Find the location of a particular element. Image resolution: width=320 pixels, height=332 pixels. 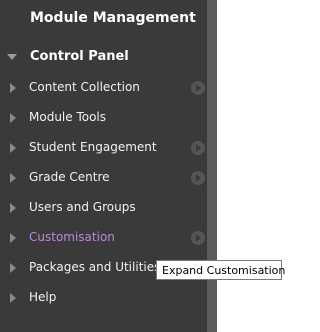

menu-item-content-collection: Content Collection is located at coordinates (103, 89).